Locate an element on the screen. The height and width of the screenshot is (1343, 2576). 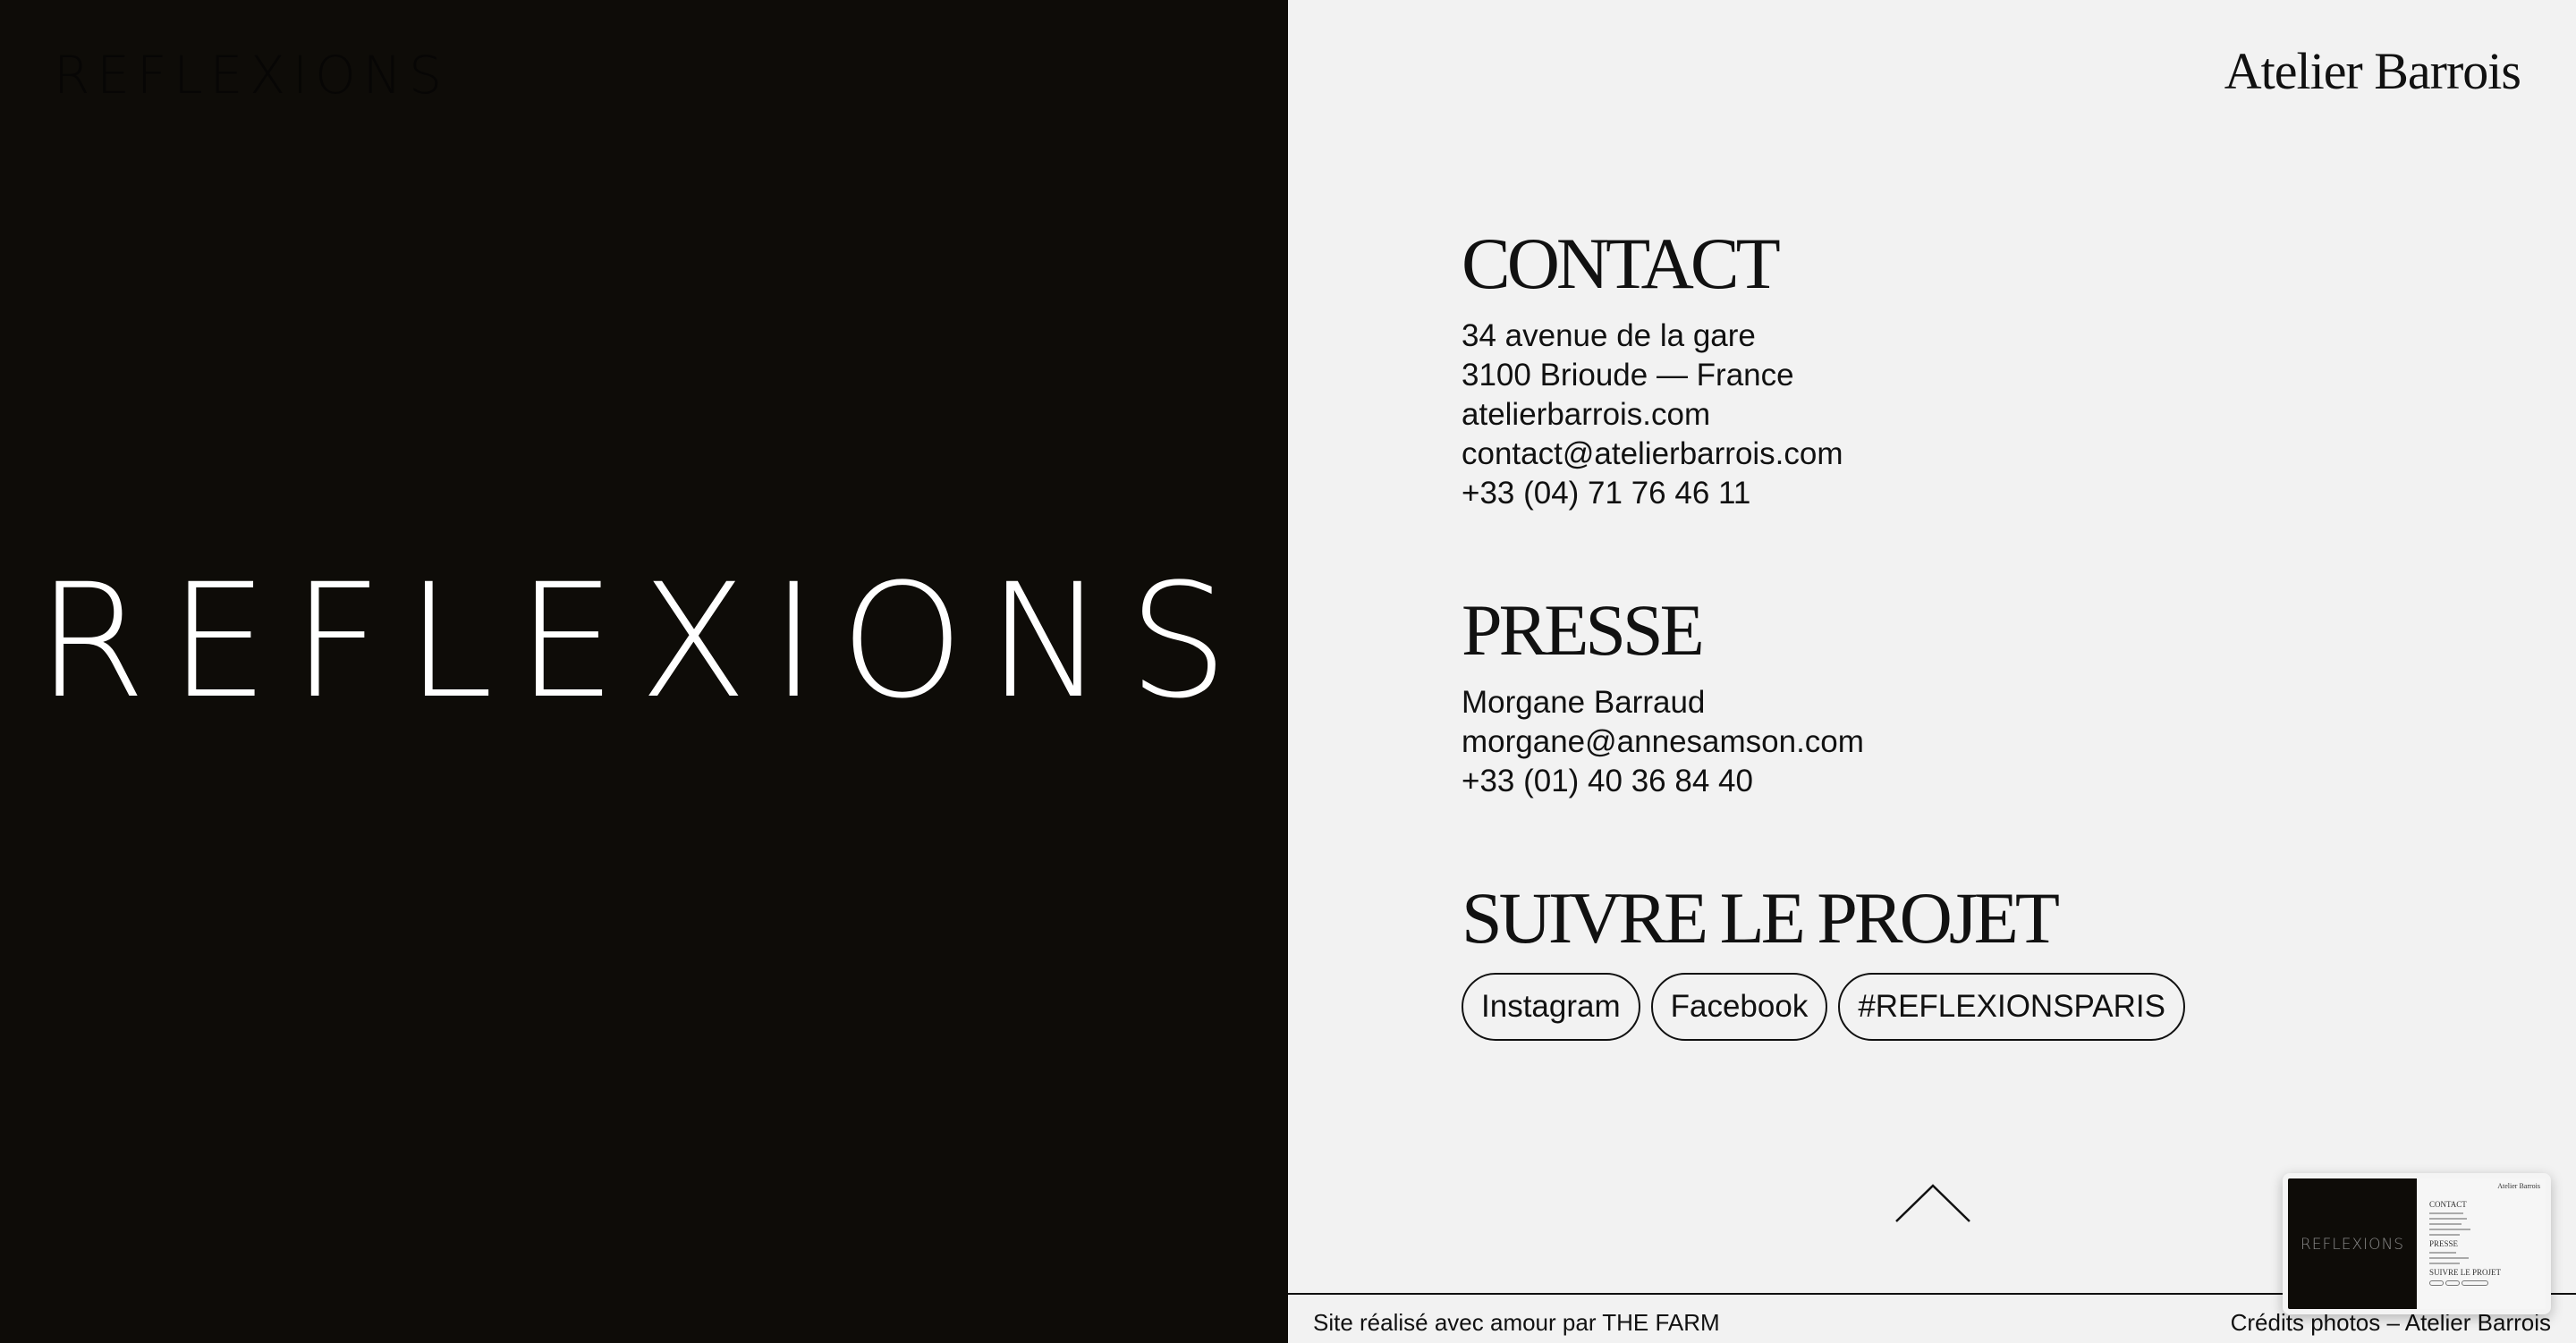
presse-title: PRESSE is located at coordinates (1583, 630).